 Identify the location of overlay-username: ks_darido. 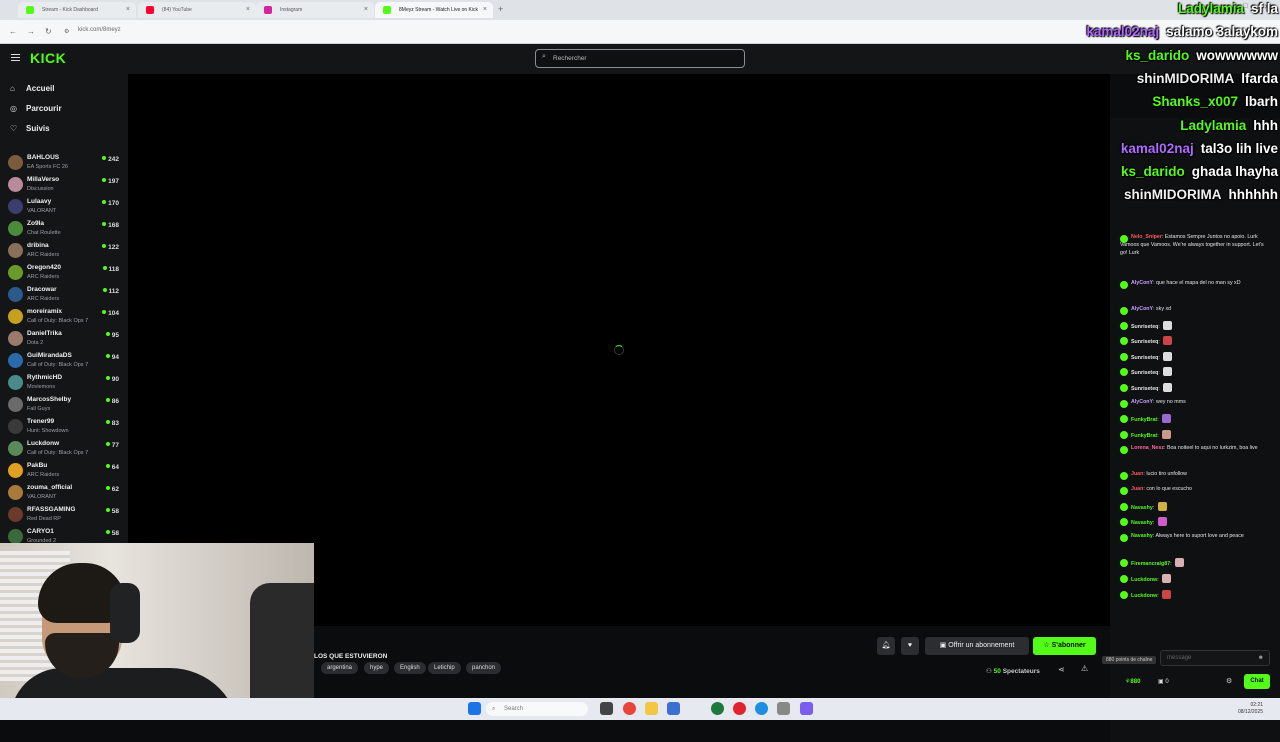
(1157, 55).